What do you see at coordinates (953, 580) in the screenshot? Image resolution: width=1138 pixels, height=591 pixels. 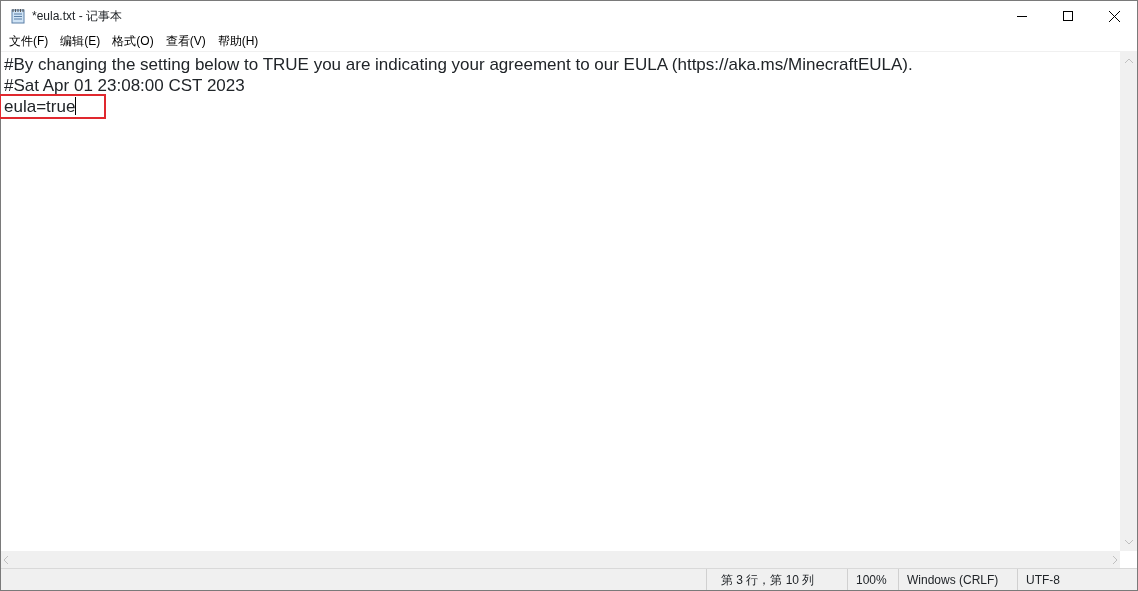 I see `line-ending: Windows (CRLF)` at bounding box center [953, 580].